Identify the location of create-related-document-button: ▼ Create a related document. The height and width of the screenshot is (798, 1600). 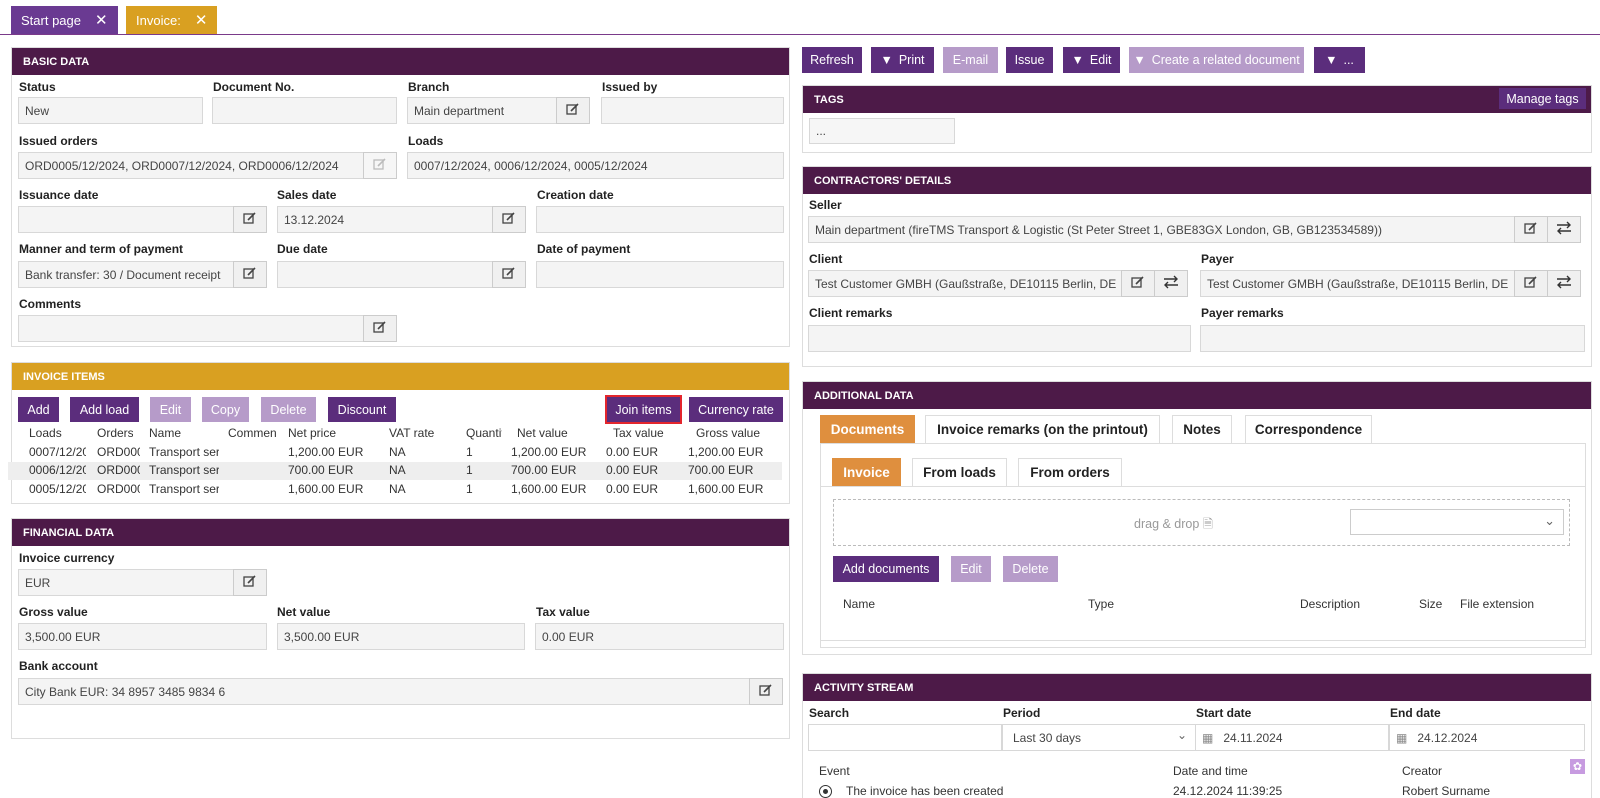
(1216, 60).